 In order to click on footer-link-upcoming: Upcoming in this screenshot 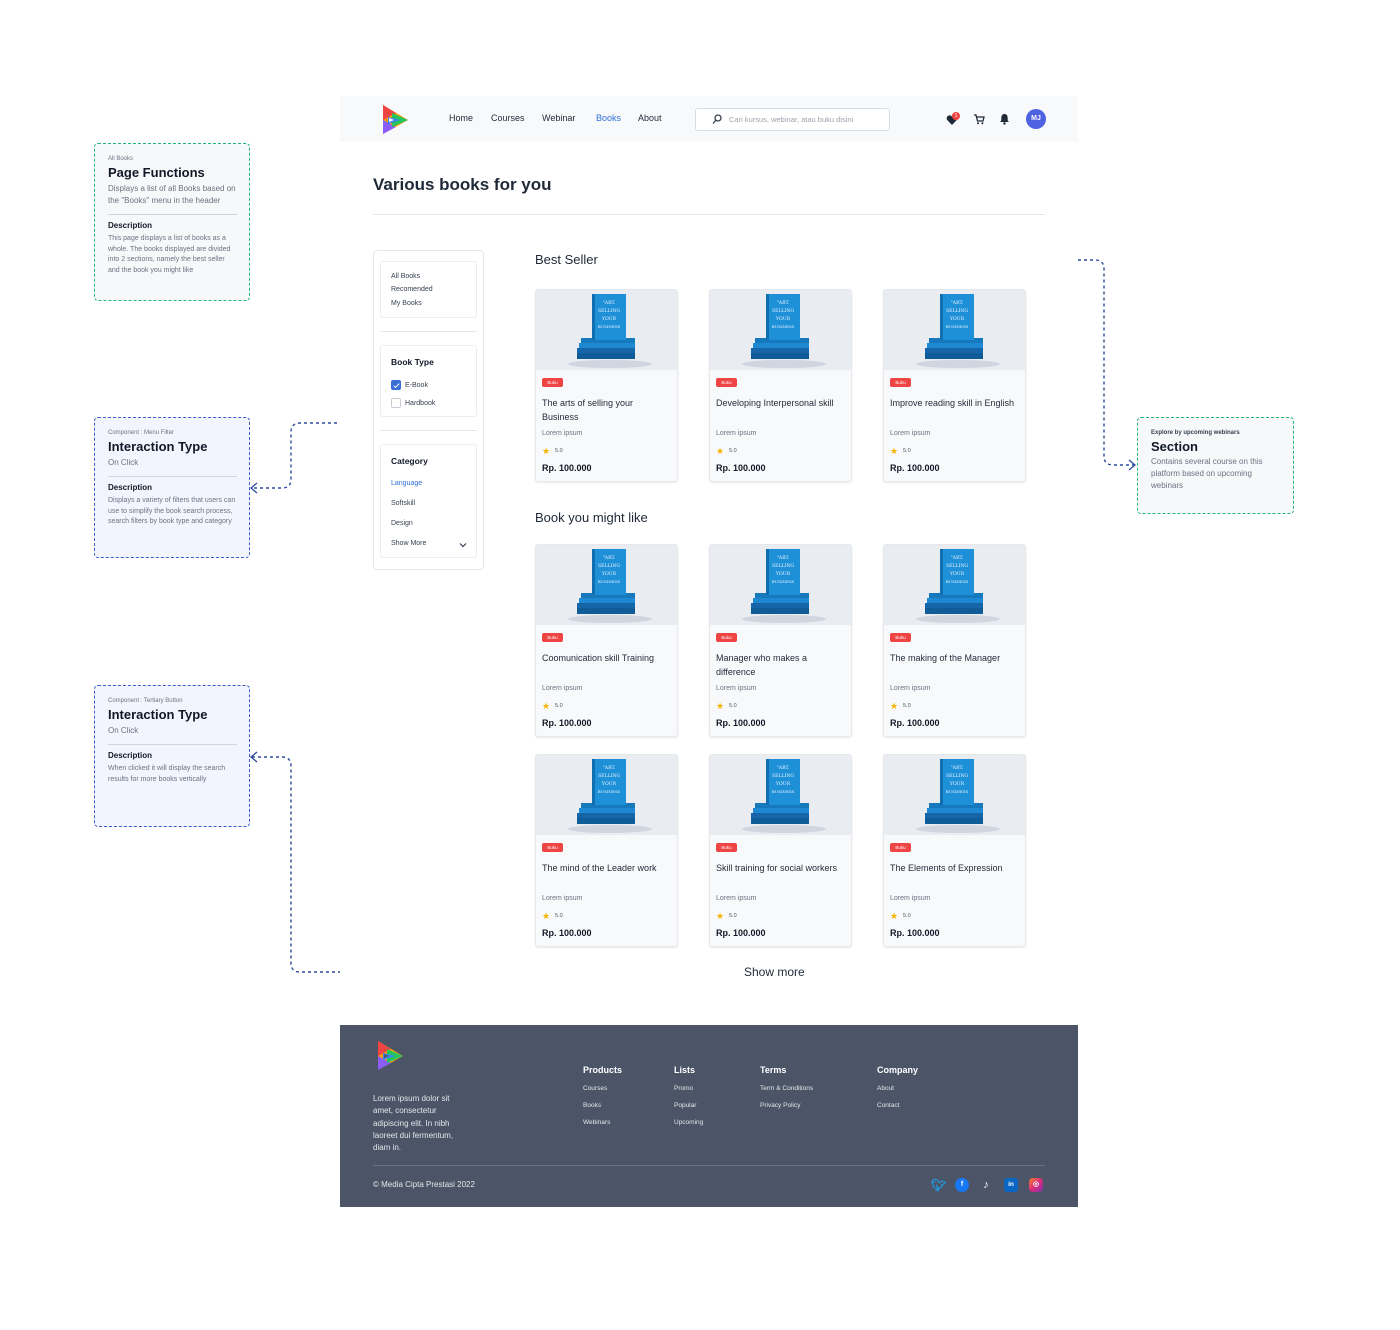, I will do `click(688, 1122)`.